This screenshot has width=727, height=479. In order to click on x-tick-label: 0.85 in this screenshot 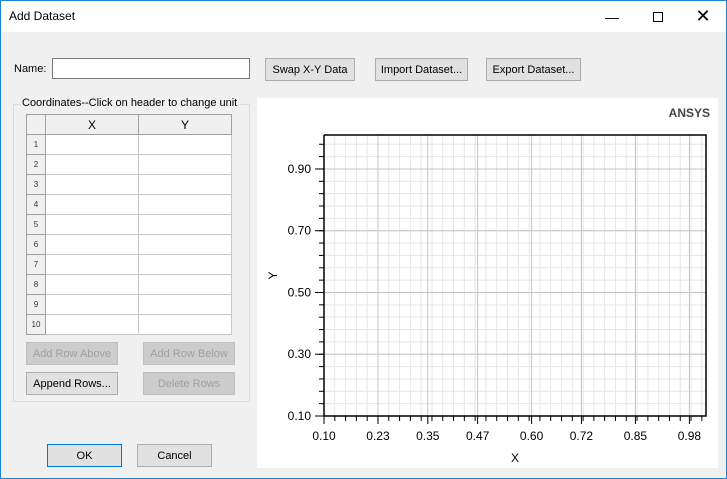, I will do `click(636, 436)`.